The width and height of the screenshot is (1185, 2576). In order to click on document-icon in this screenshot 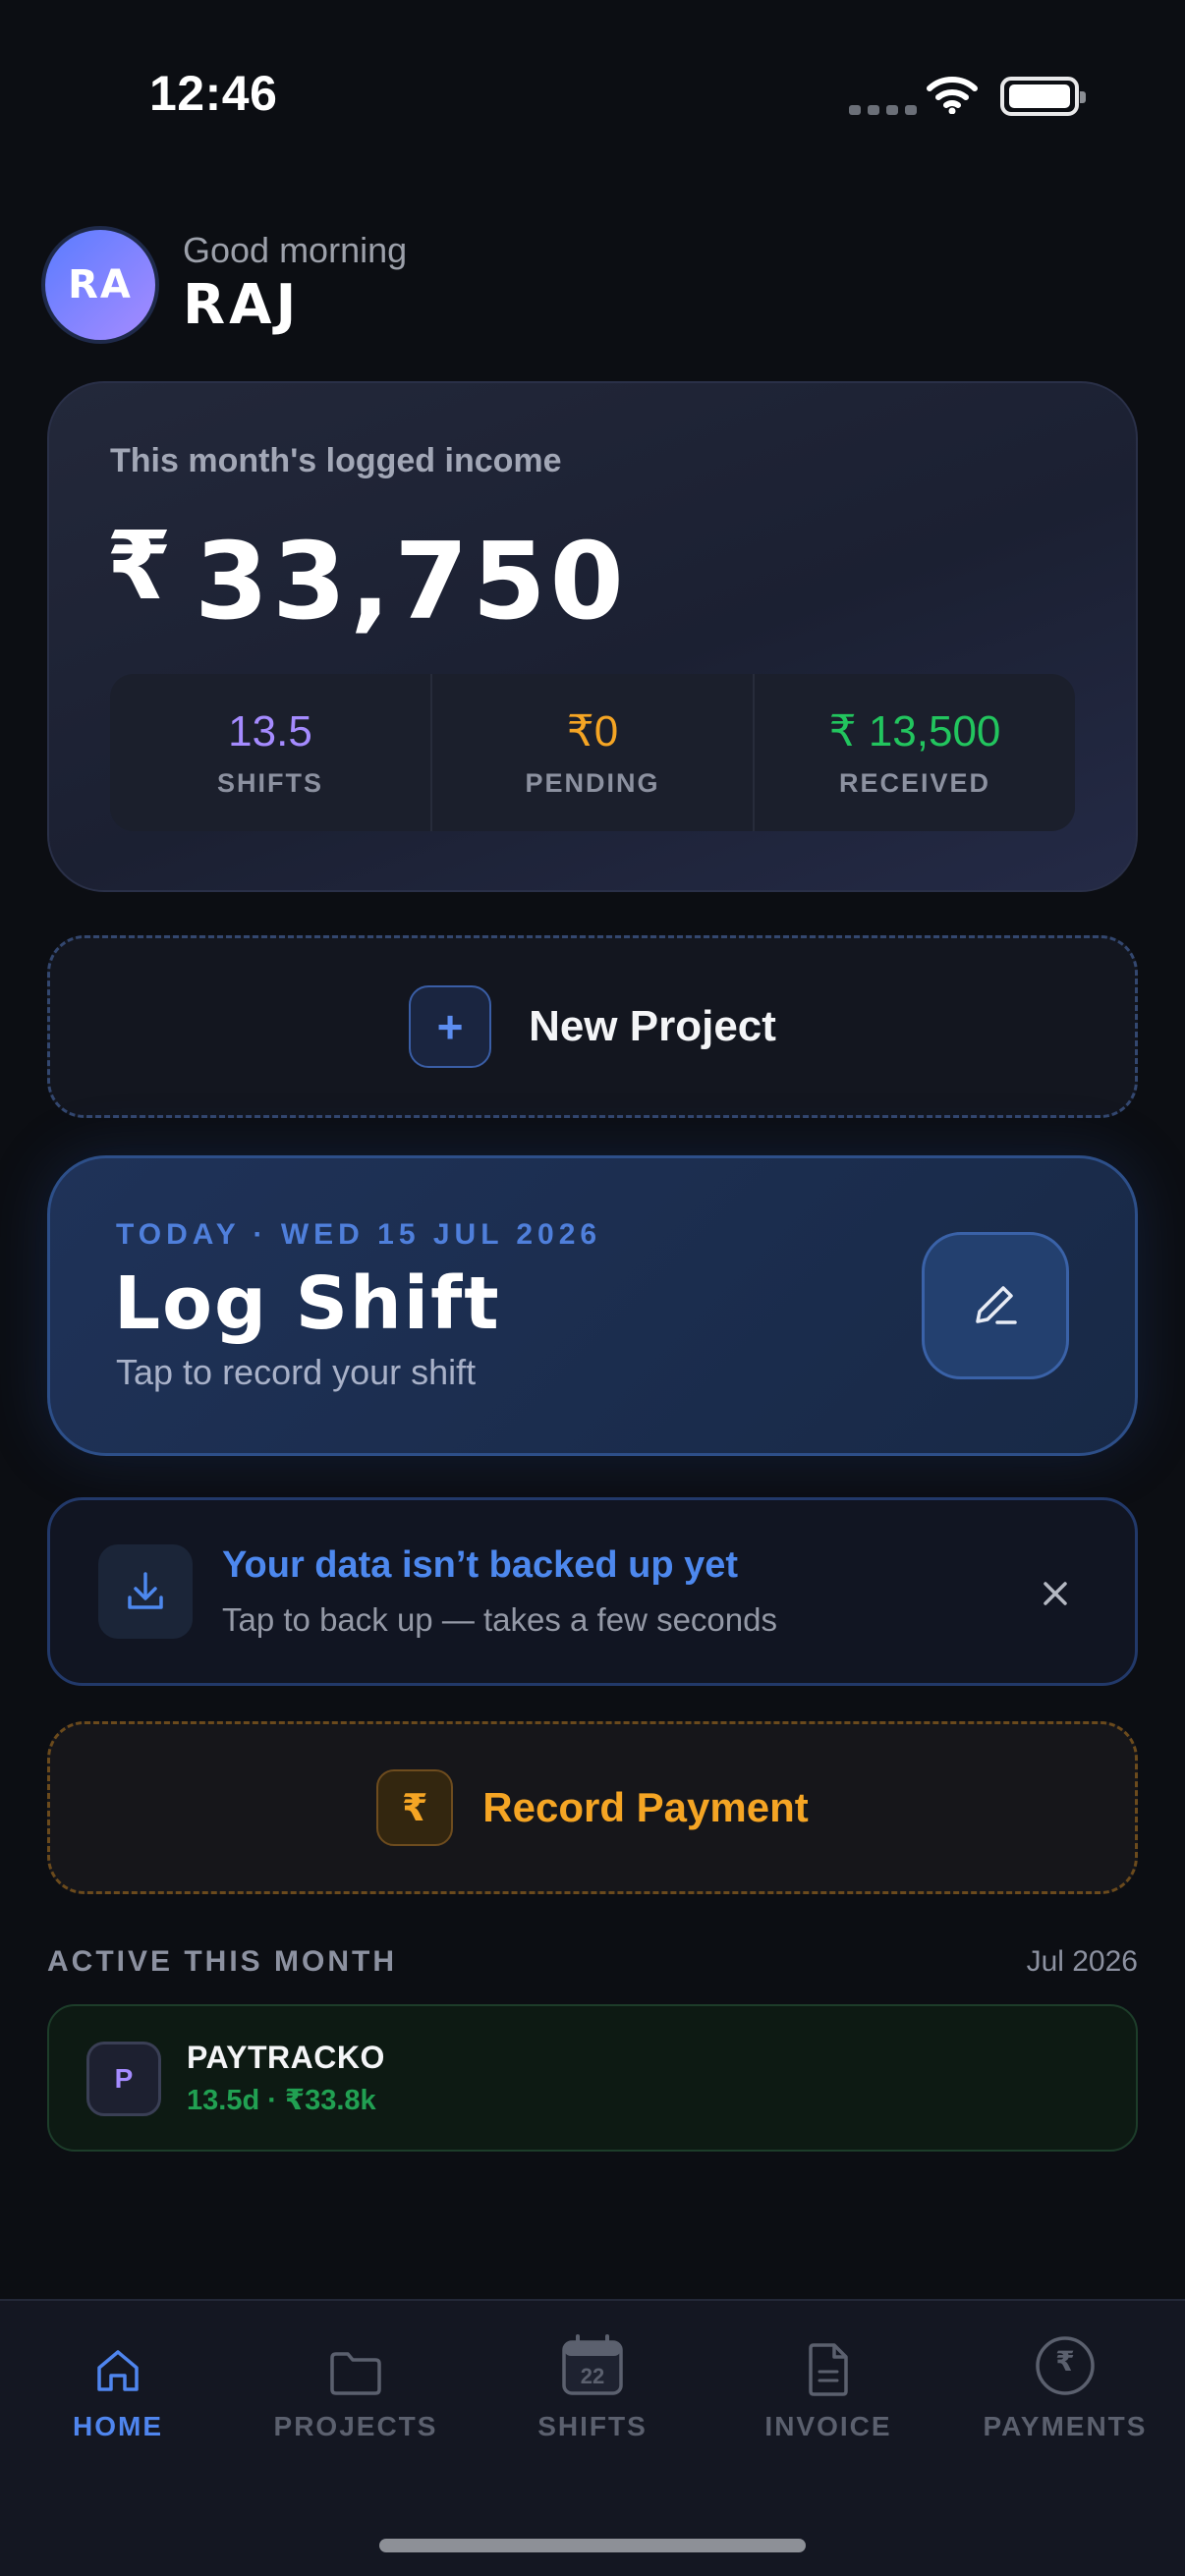, I will do `click(829, 2362)`.